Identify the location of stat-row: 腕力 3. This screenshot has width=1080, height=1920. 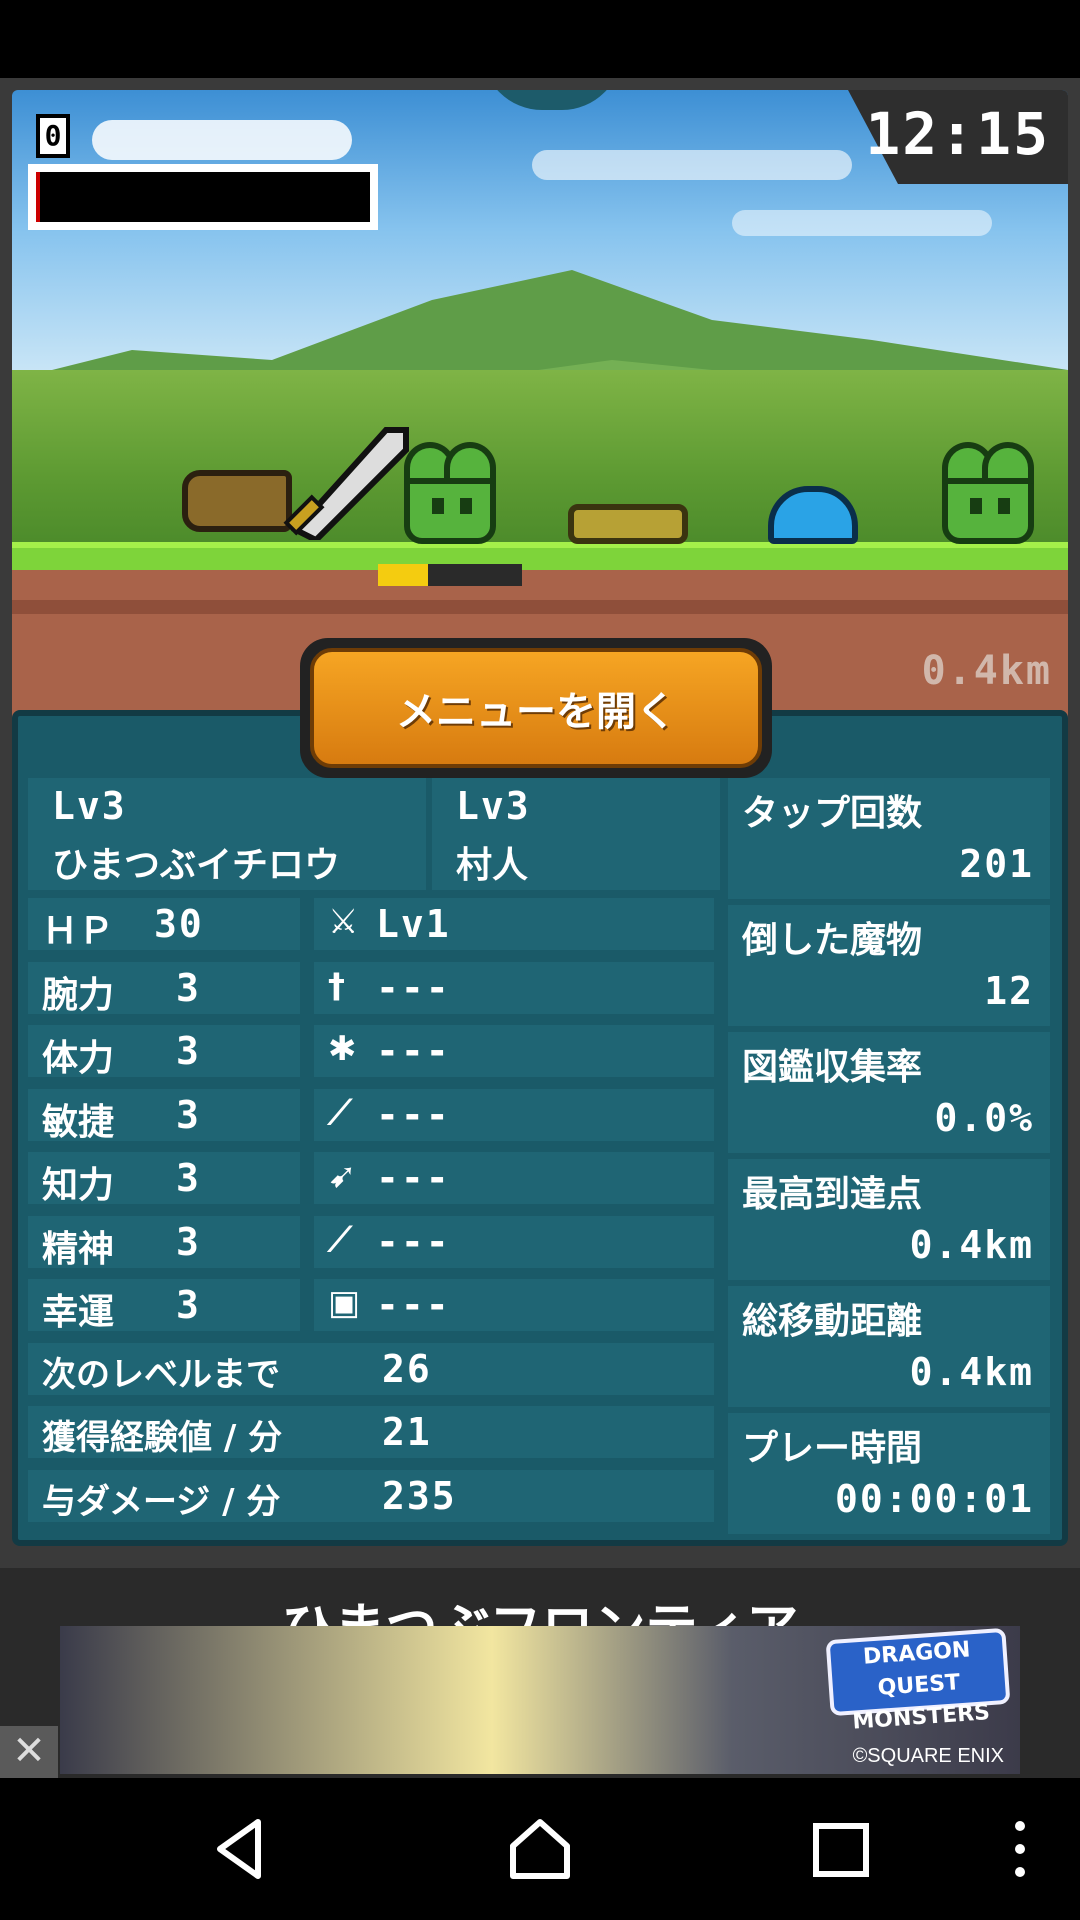
(164, 988).